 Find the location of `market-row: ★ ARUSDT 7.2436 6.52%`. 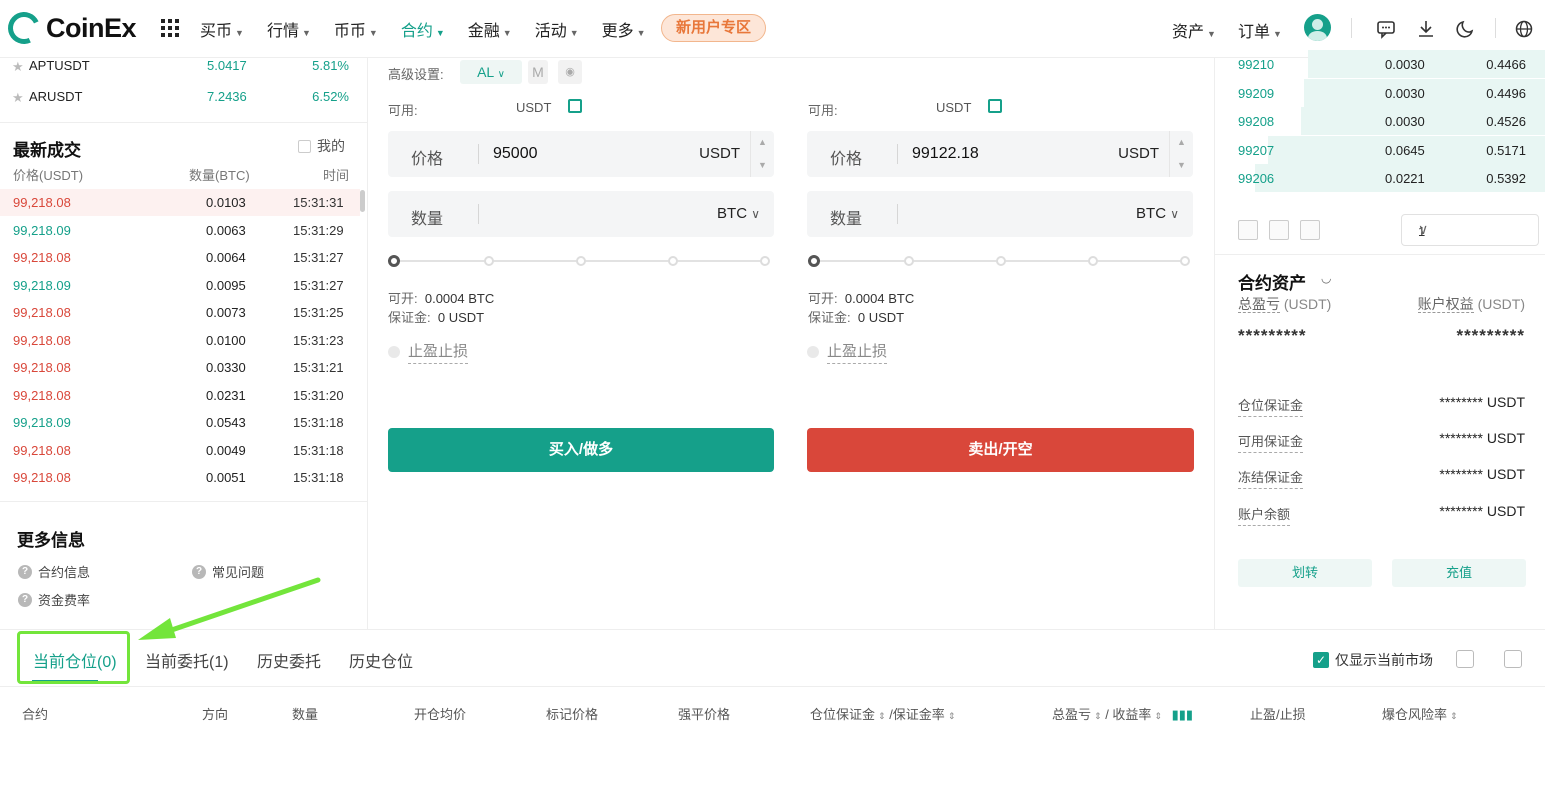

market-row: ★ ARUSDT 7.2436 6.52% is located at coordinates (182, 99).